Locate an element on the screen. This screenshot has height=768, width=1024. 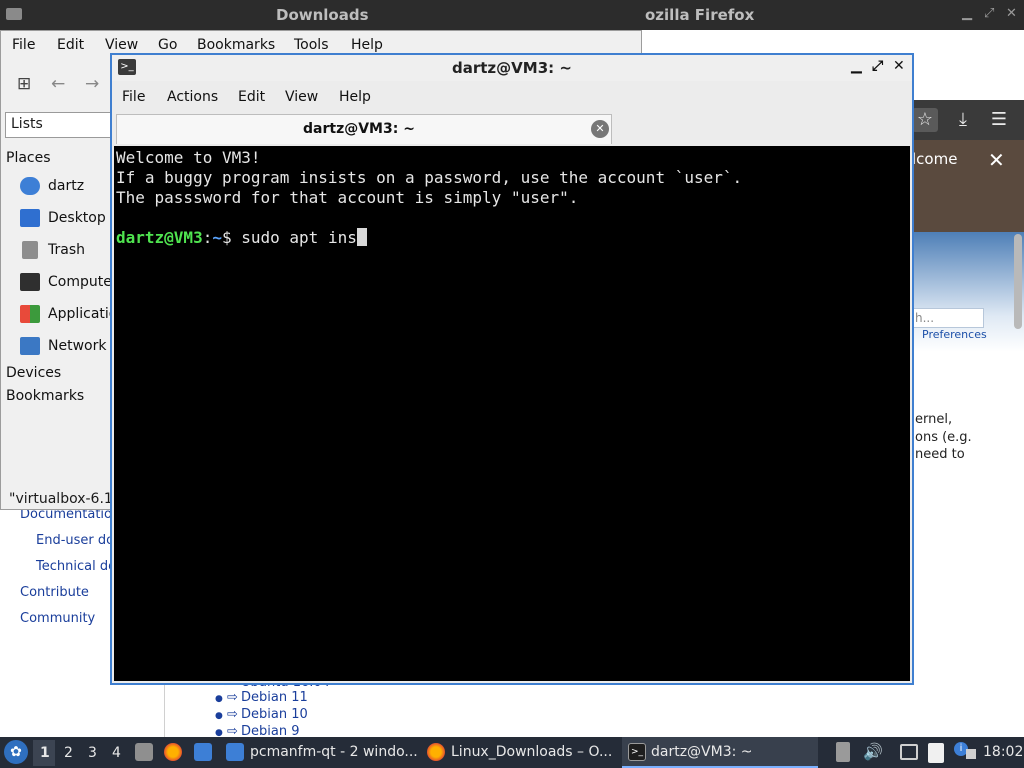
menu-icon: ☰ is located at coordinates (999, 120).